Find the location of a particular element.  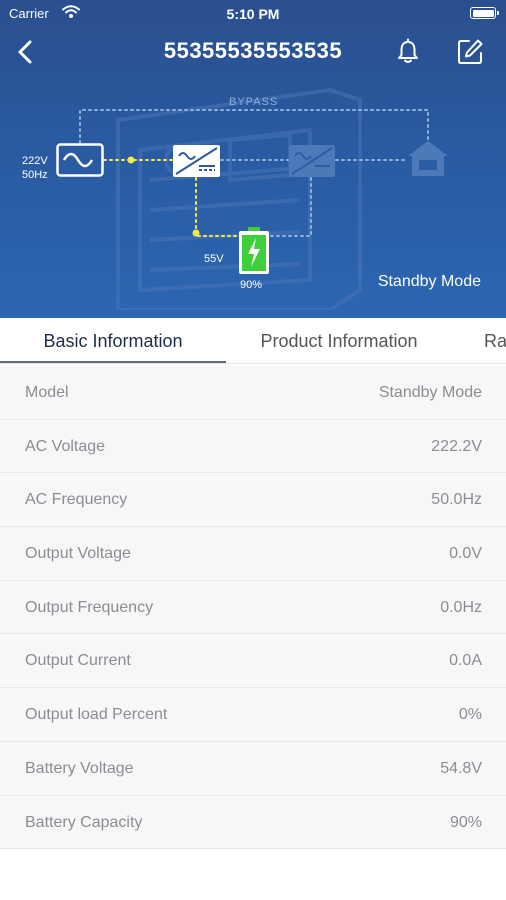

row-value: 0.0A is located at coordinates (465, 661).